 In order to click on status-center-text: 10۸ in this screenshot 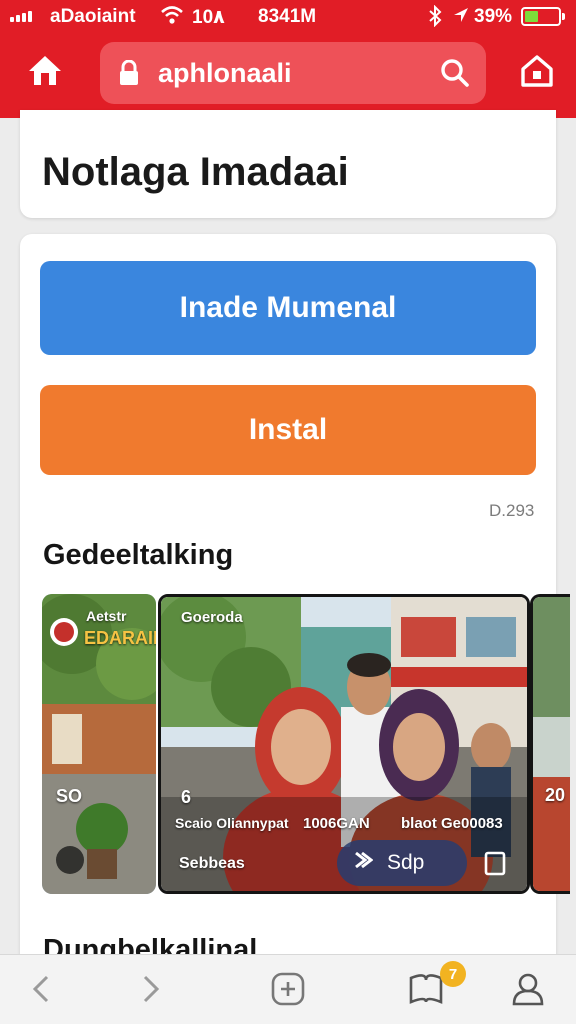, I will do `click(208, 17)`.